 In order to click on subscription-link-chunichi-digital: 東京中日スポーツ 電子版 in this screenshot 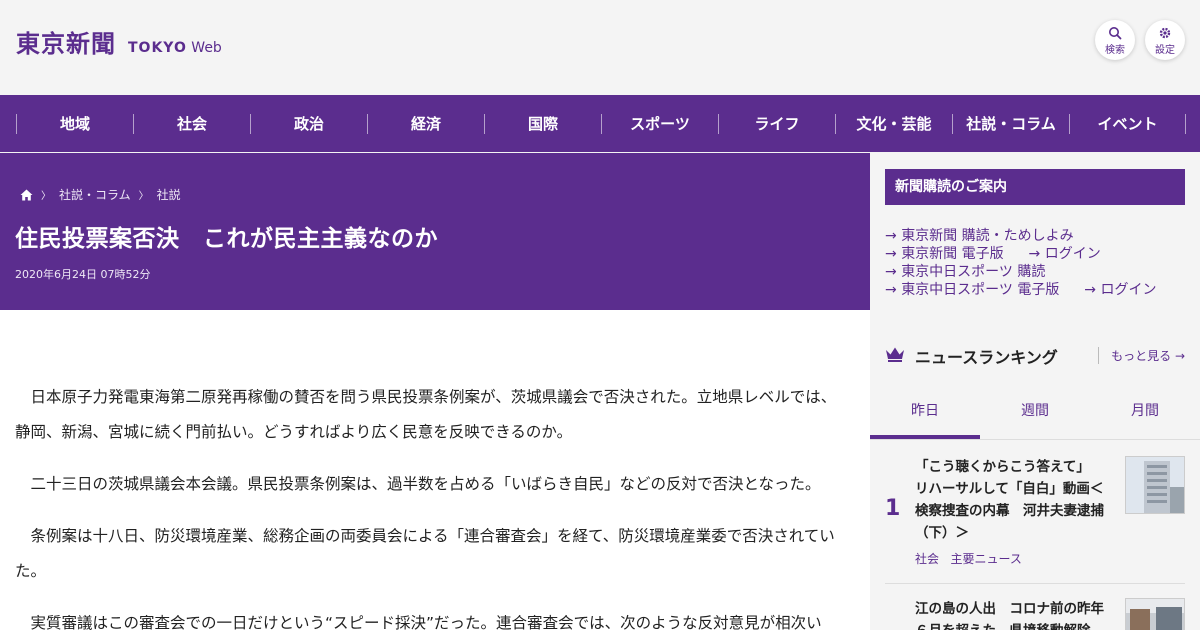, I will do `click(980, 290)`.